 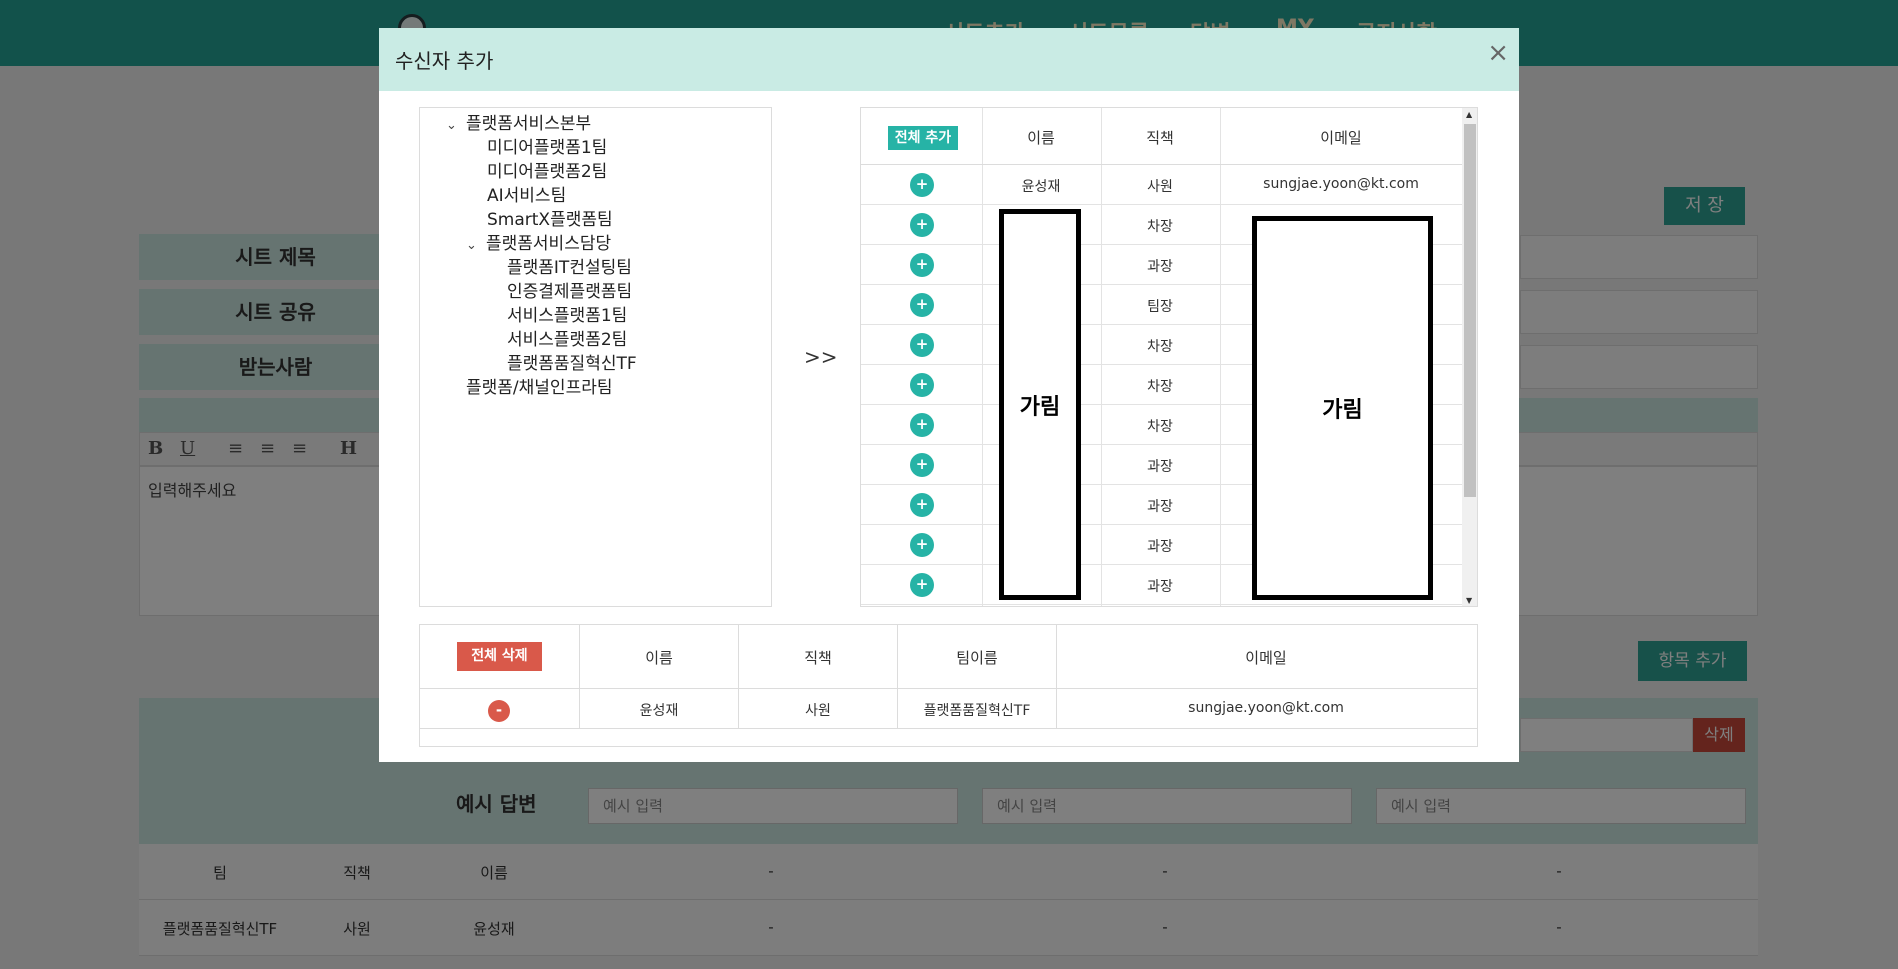 I want to click on selected-row: - 윤성재 사원 플랫폼품질혁신TF sungjae.yoon@kt.com, so click(x=948, y=709).